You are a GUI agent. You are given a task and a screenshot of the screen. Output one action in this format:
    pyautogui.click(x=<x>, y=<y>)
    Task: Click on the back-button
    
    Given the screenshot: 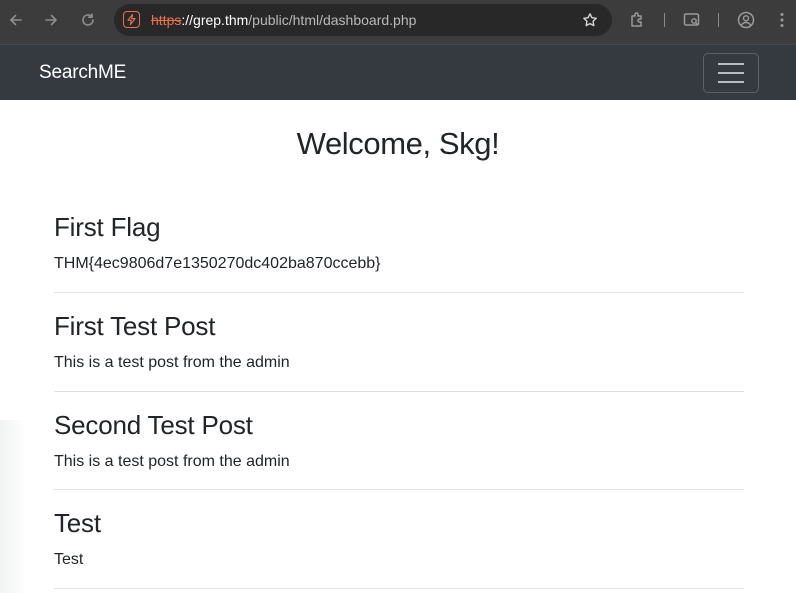 What is the action you would take?
    pyautogui.click(x=16, y=20)
    